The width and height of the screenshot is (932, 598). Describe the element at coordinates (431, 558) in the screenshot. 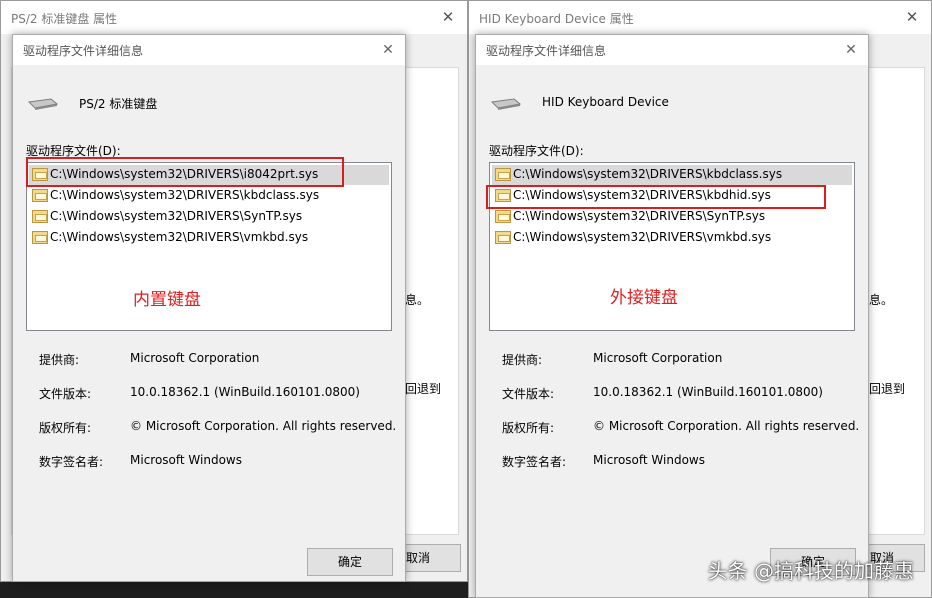

I see `cancel-button: 取消` at that location.